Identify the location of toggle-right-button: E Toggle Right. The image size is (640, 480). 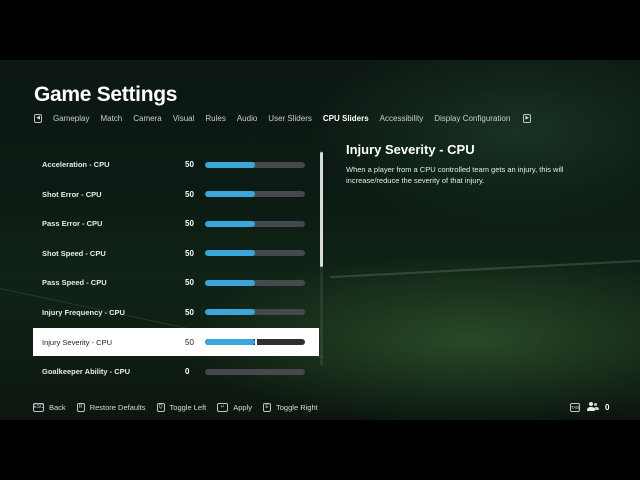
(290, 407).